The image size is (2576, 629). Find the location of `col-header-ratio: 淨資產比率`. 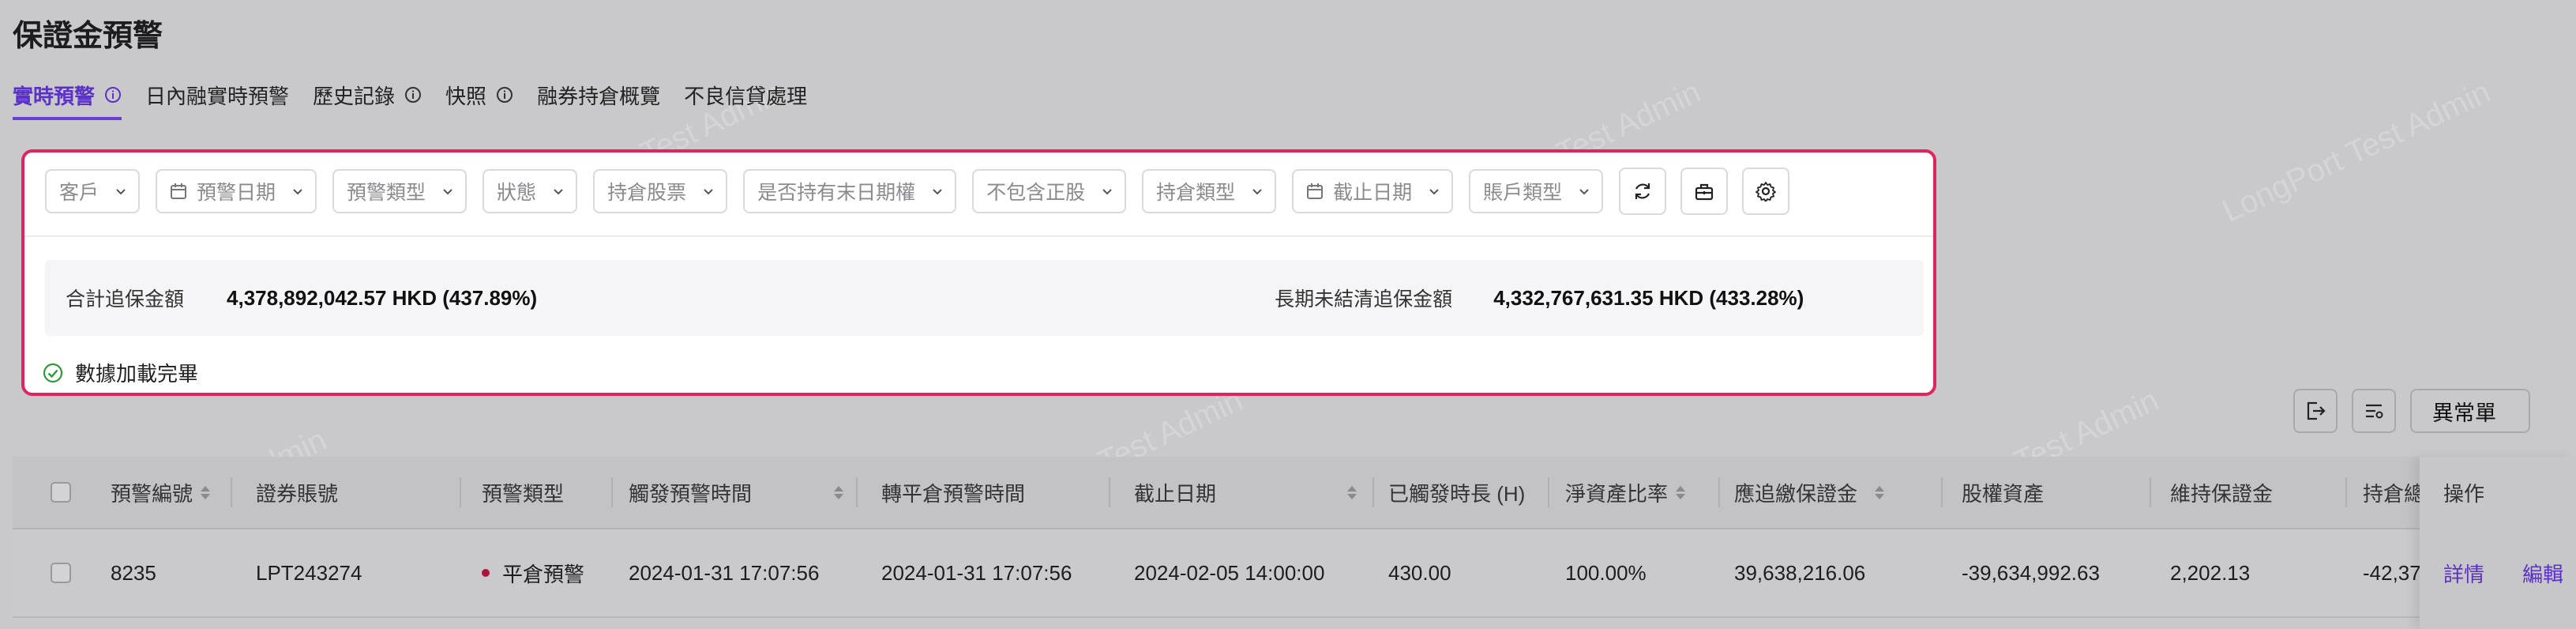

col-header-ratio: 淨資產比率 is located at coordinates (1625, 492).